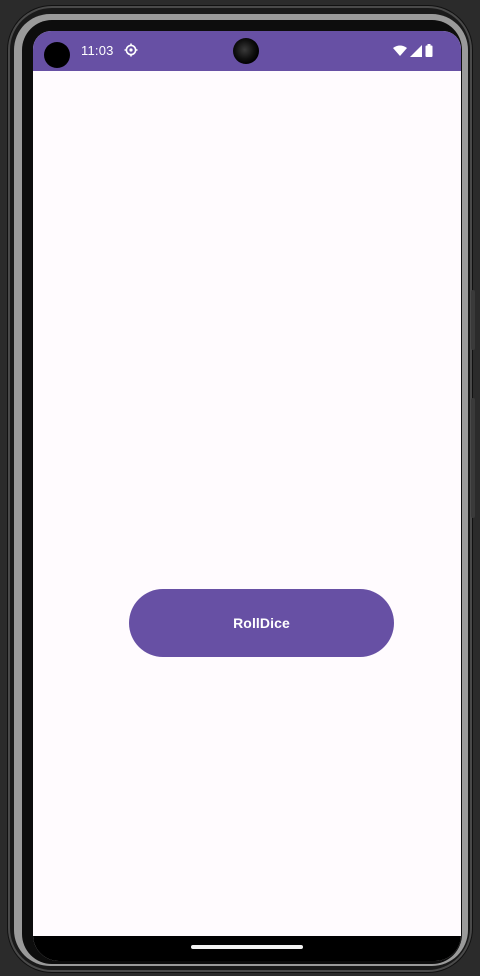 The height and width of the screenshot is (976, 480). What do you see at coordinates (97, 50) in the screenshot?
I see `status-time: 11:03` at bounding box center [97, 50].